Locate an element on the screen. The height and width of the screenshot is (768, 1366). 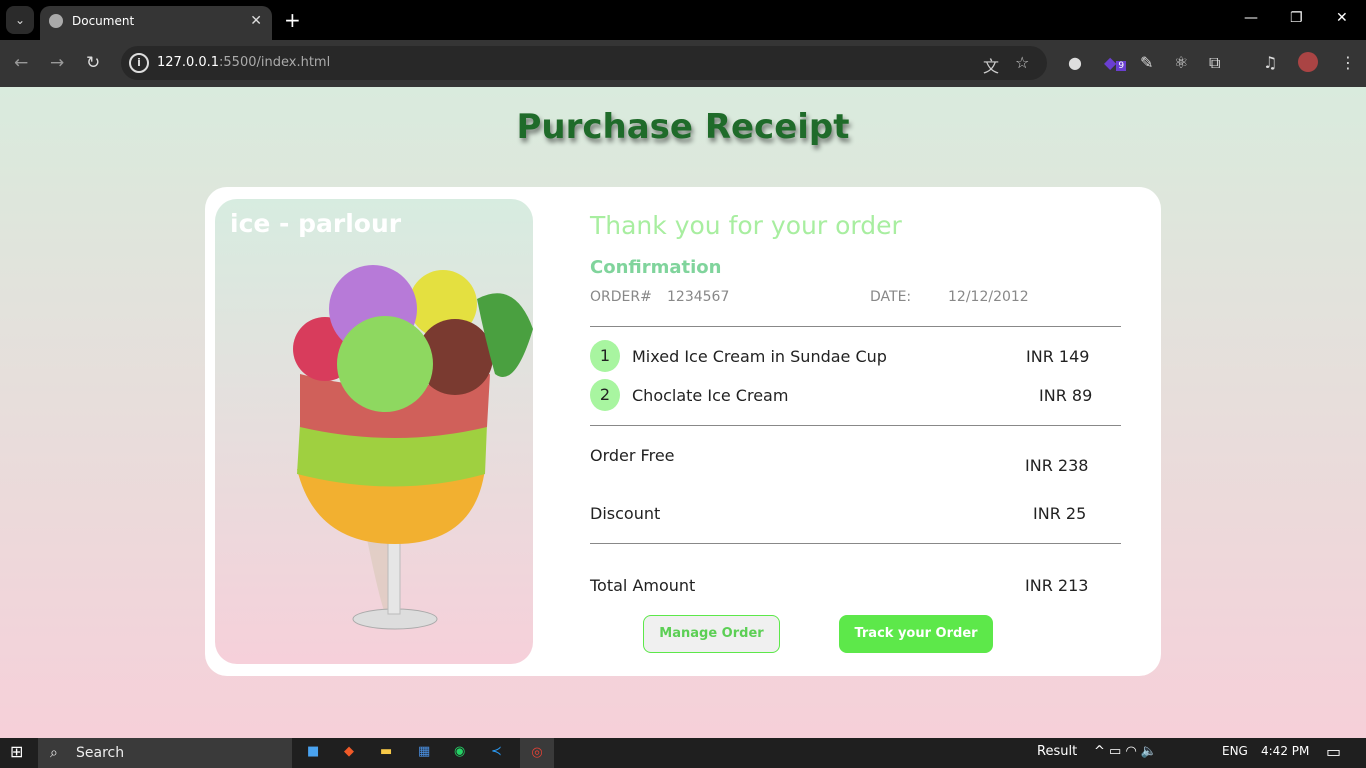
restore-button: ❐ is located at coordinates (1296, 18).